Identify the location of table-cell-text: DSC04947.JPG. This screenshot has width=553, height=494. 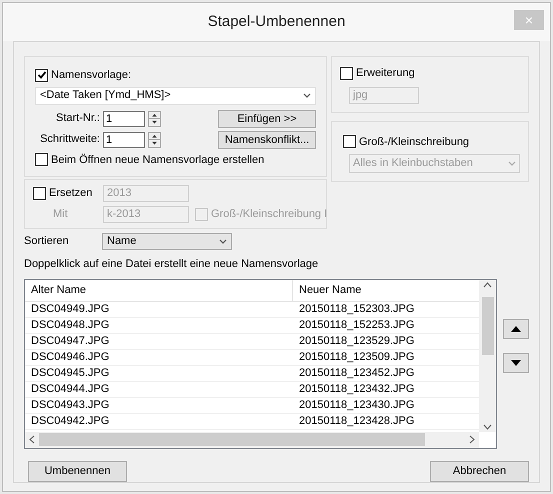
(70, 341).